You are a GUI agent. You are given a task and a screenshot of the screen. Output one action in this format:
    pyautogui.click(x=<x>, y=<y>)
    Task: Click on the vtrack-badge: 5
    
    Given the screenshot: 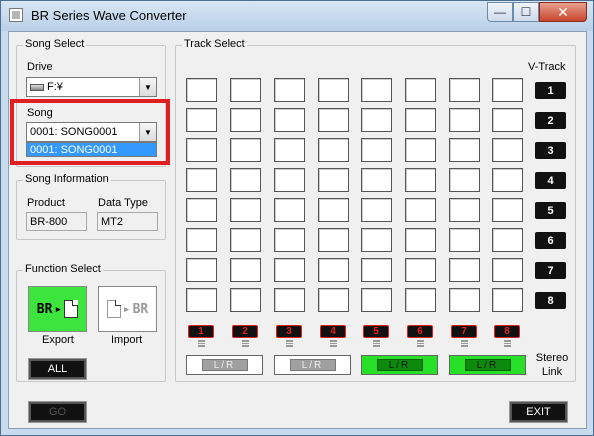 What is the action you would take?
    pyautogui.click(x=550, y=210)
    